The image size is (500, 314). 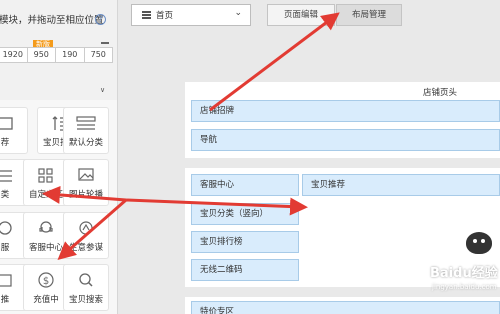 What do you see at coordinates (99, 55) in the screenshot?
I see `width-option: 750` at bounding box center [99, 55].